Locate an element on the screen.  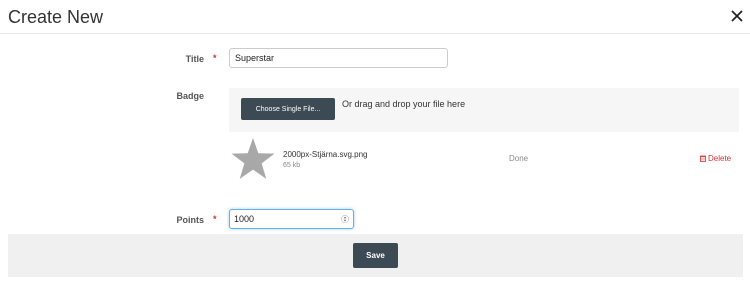
upload-status: Done is located at coordinates (519, 158).